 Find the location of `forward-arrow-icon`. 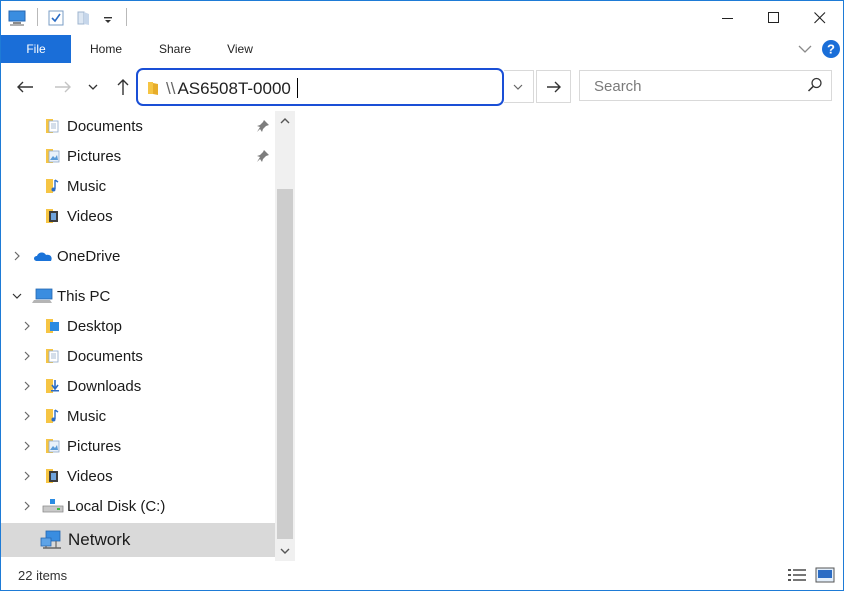

forward-arrow-icon is located at coordinates (63, 87).